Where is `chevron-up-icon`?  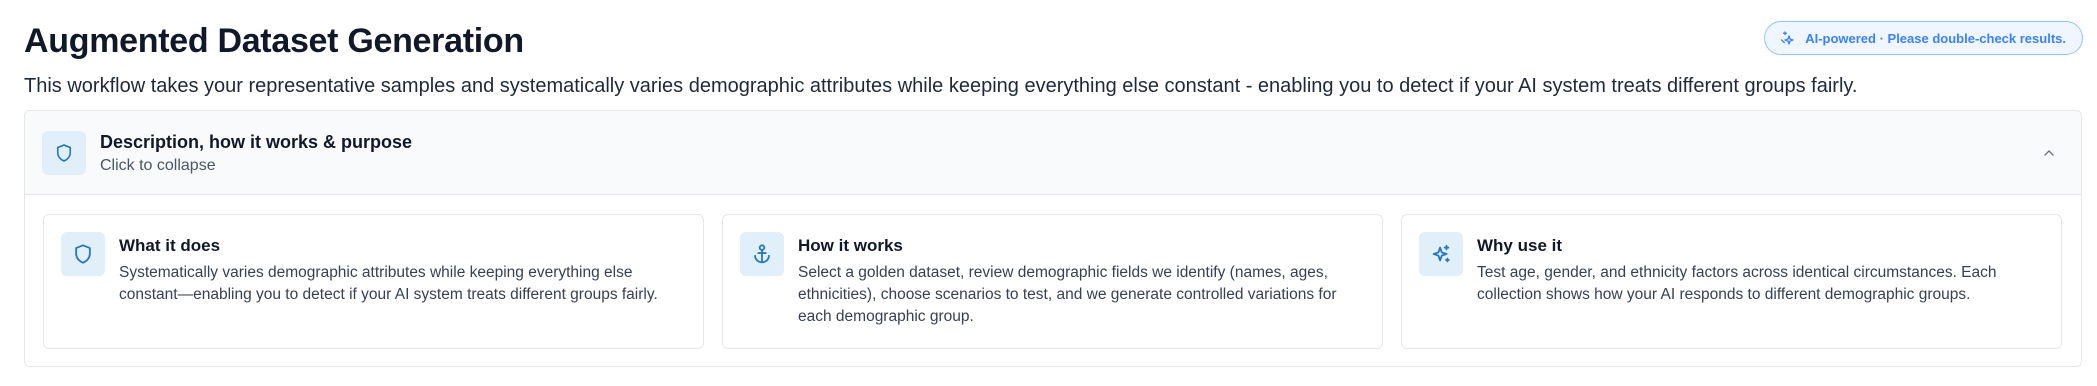 chevron-up-icon is located at coordinates (2049, 153).